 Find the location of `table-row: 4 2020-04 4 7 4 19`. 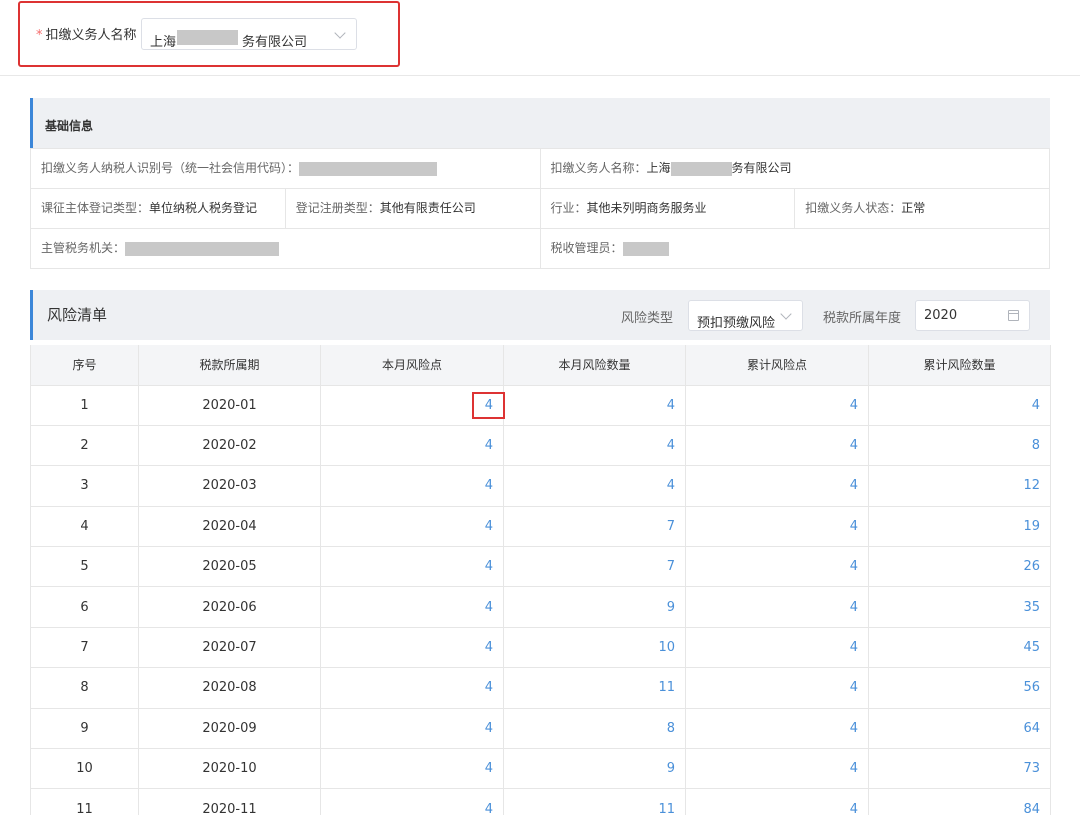

table-row: 4 2020-04 4 7 4 19 is located at coordinates (540, 526).